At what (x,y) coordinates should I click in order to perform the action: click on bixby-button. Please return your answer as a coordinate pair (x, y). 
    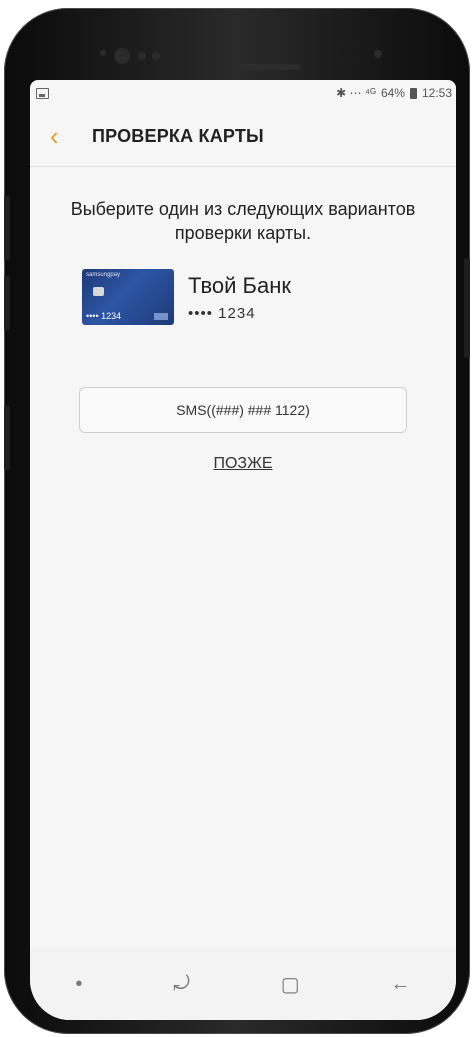
    Looking at the image, I should click on (7, 438).